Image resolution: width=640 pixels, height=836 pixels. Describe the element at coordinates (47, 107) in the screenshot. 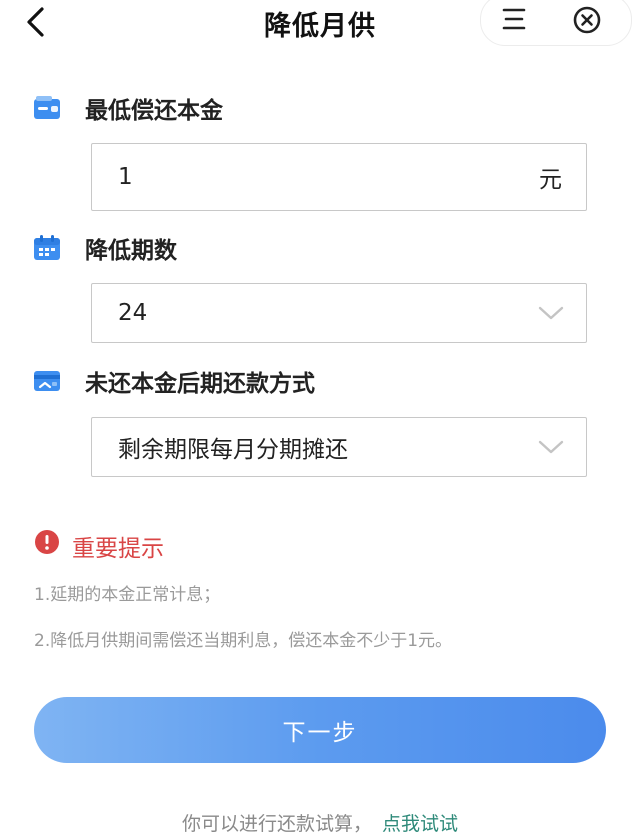

I see `wallet-icon` at that location.